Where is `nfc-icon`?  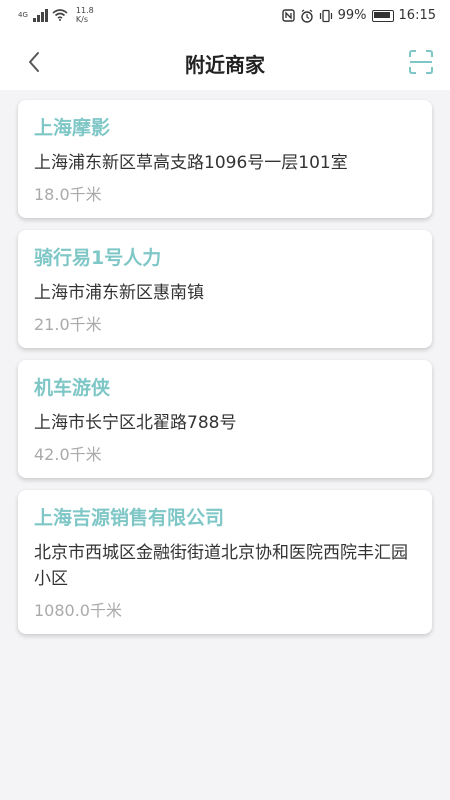
nfc-icon is located at coordinates (288, 15).